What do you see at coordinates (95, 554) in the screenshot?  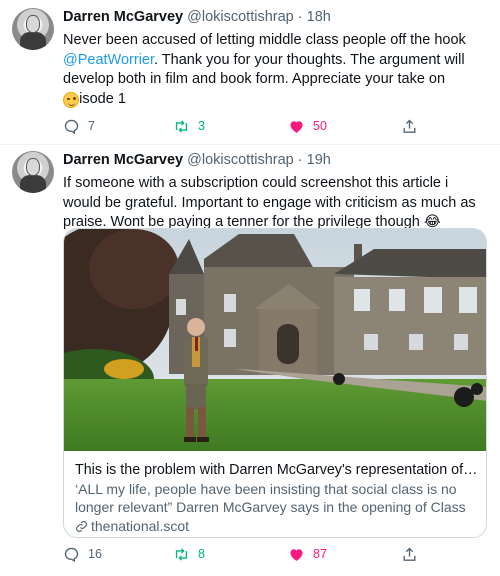 I see `reply-count: 16` at bounding box center [95, 554].